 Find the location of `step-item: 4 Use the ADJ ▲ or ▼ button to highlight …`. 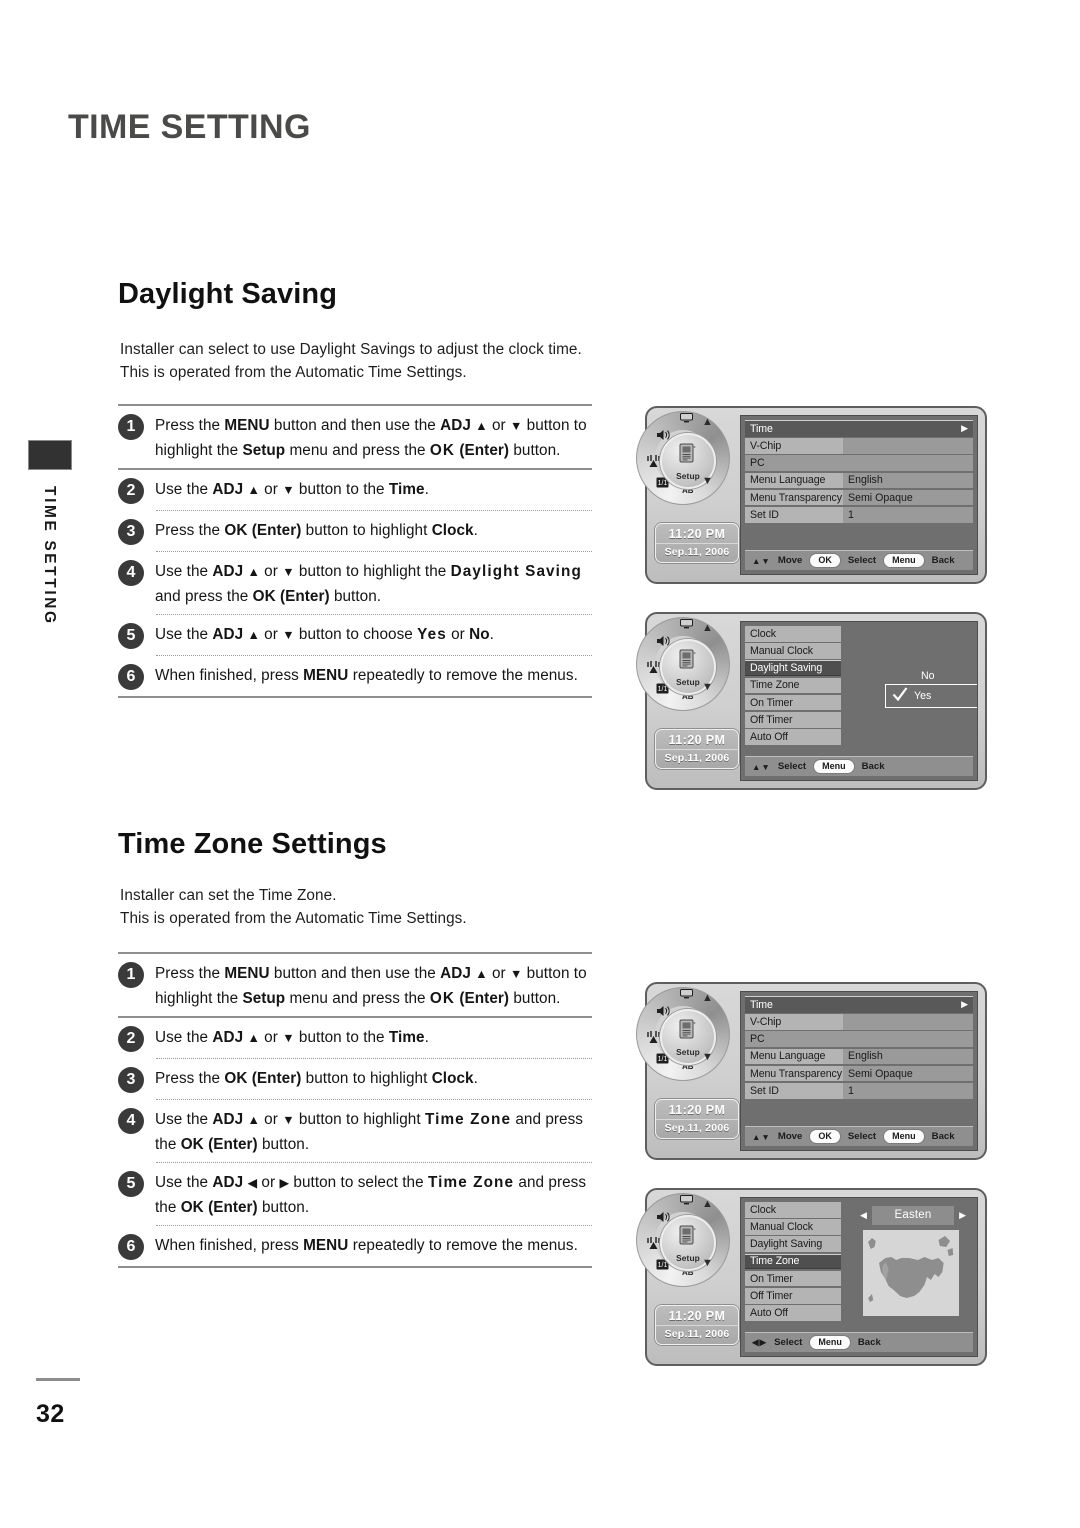

step-item: 4 Use the ADJ ▲ or ▼ button to highlight … is located at coordinates (355, 583).